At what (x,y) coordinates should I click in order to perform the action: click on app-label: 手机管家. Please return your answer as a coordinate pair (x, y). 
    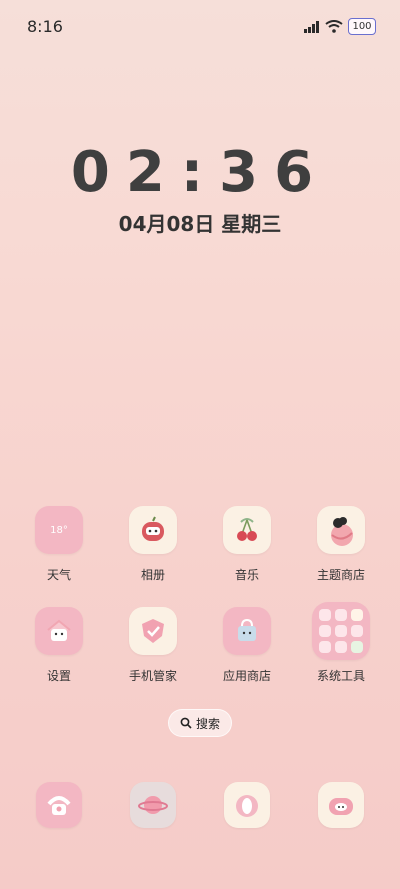
    Looking at the image, I should click on (152, 676).